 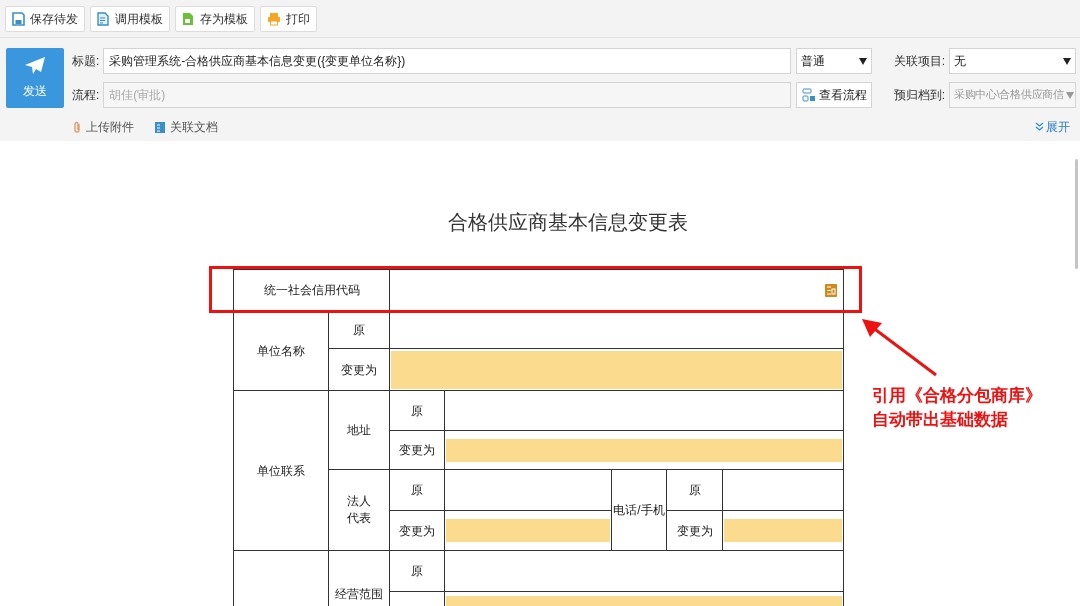 I want to click on field-label: 标题:, so click(x=86, y=61).